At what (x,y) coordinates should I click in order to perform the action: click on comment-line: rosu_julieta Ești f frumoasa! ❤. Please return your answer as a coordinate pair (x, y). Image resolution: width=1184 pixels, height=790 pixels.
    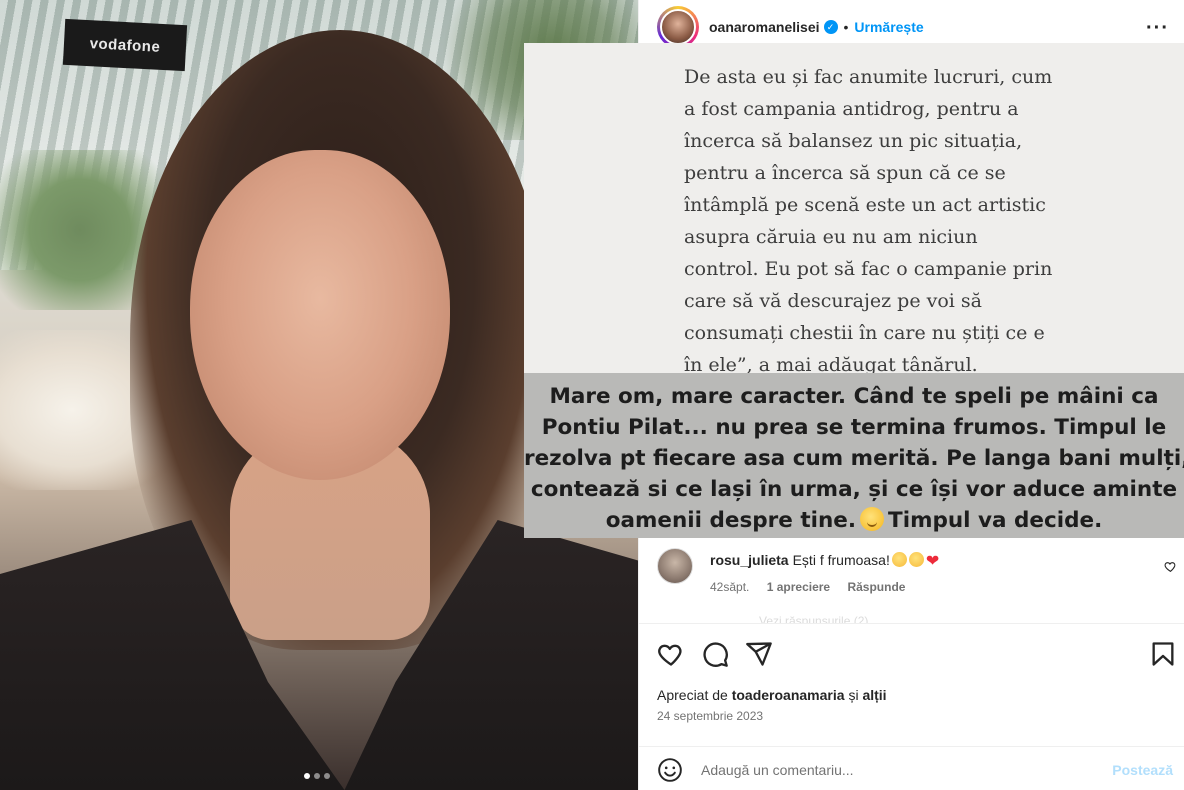
    Looking at the image, I should click on (824, 561).